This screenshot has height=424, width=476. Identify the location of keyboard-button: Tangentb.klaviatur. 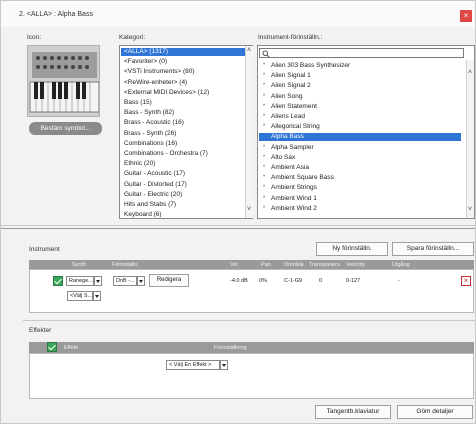
(353, 412).